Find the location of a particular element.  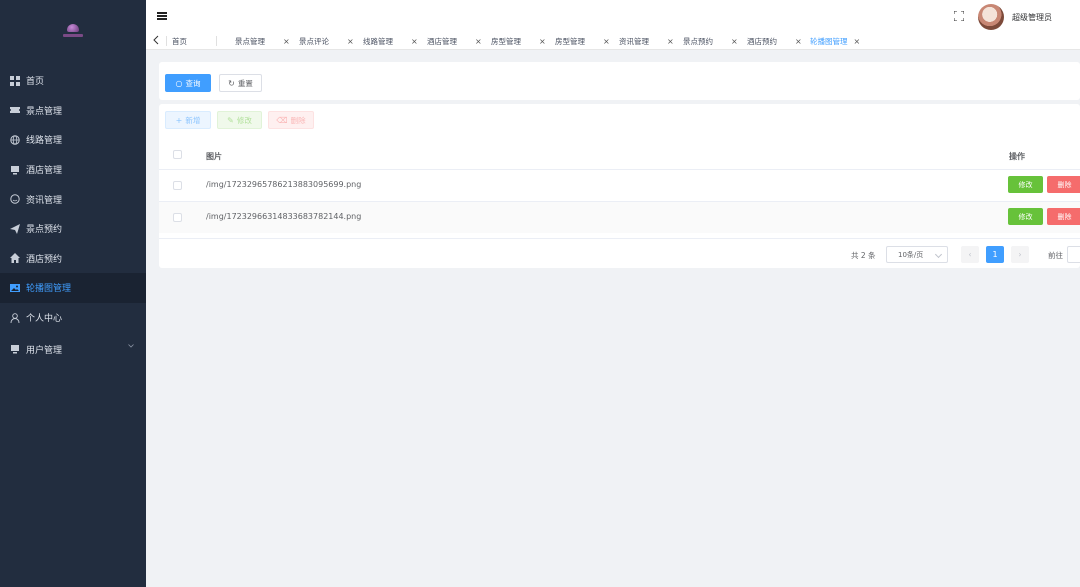

tab-label: 轮播图管理 is located at coordinates (829, 41).